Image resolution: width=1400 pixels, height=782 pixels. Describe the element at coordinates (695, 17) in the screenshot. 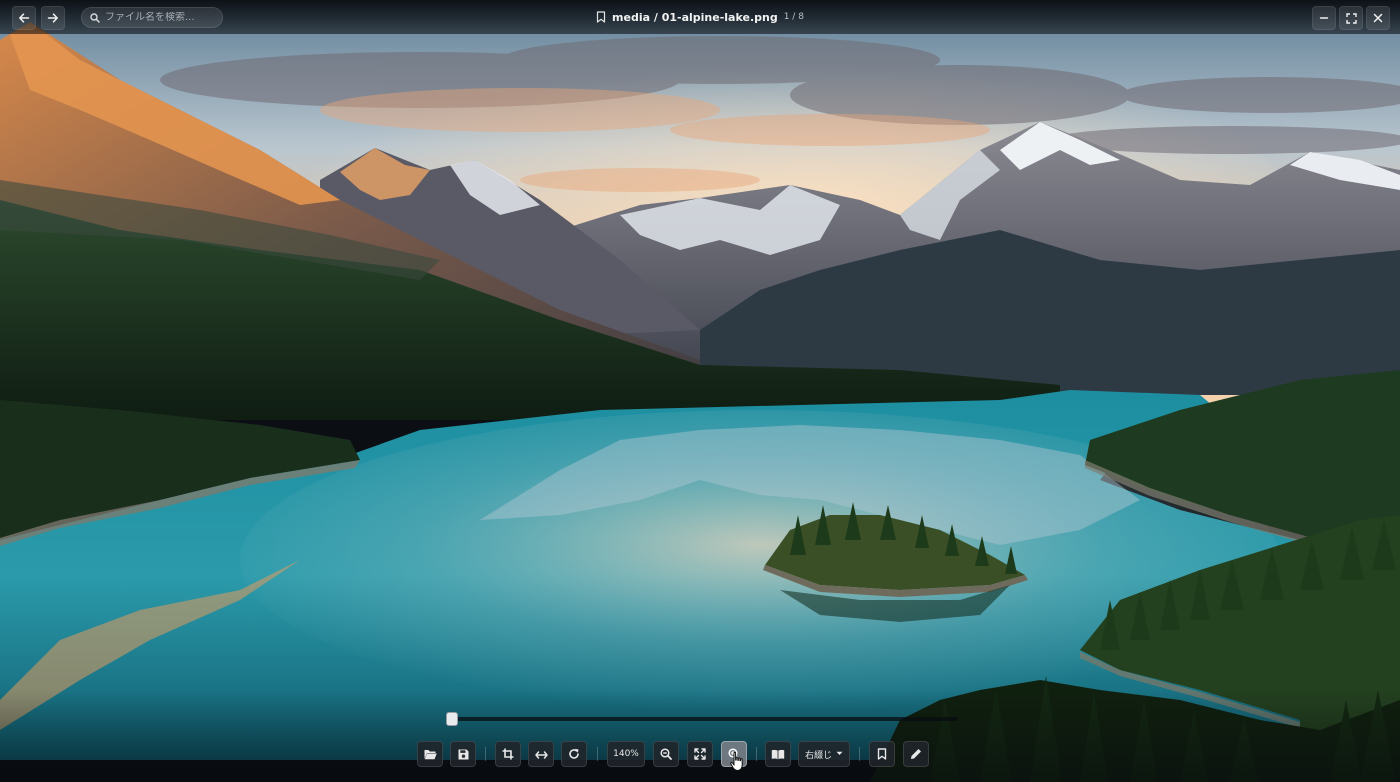

I see `file-breadcrumb: media / 01-alpine-lake.png` at that location.